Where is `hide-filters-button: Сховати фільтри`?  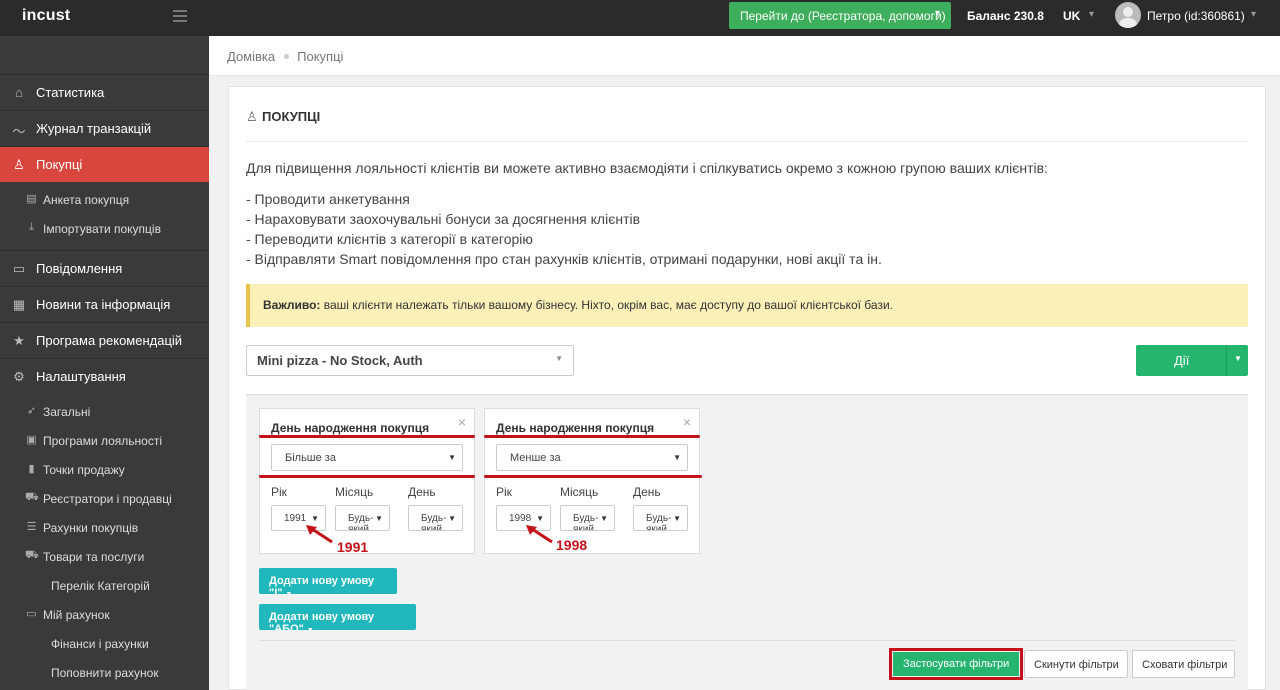 hide-filters-button: Сховати фільтри is located at coordinates (1183, 664).